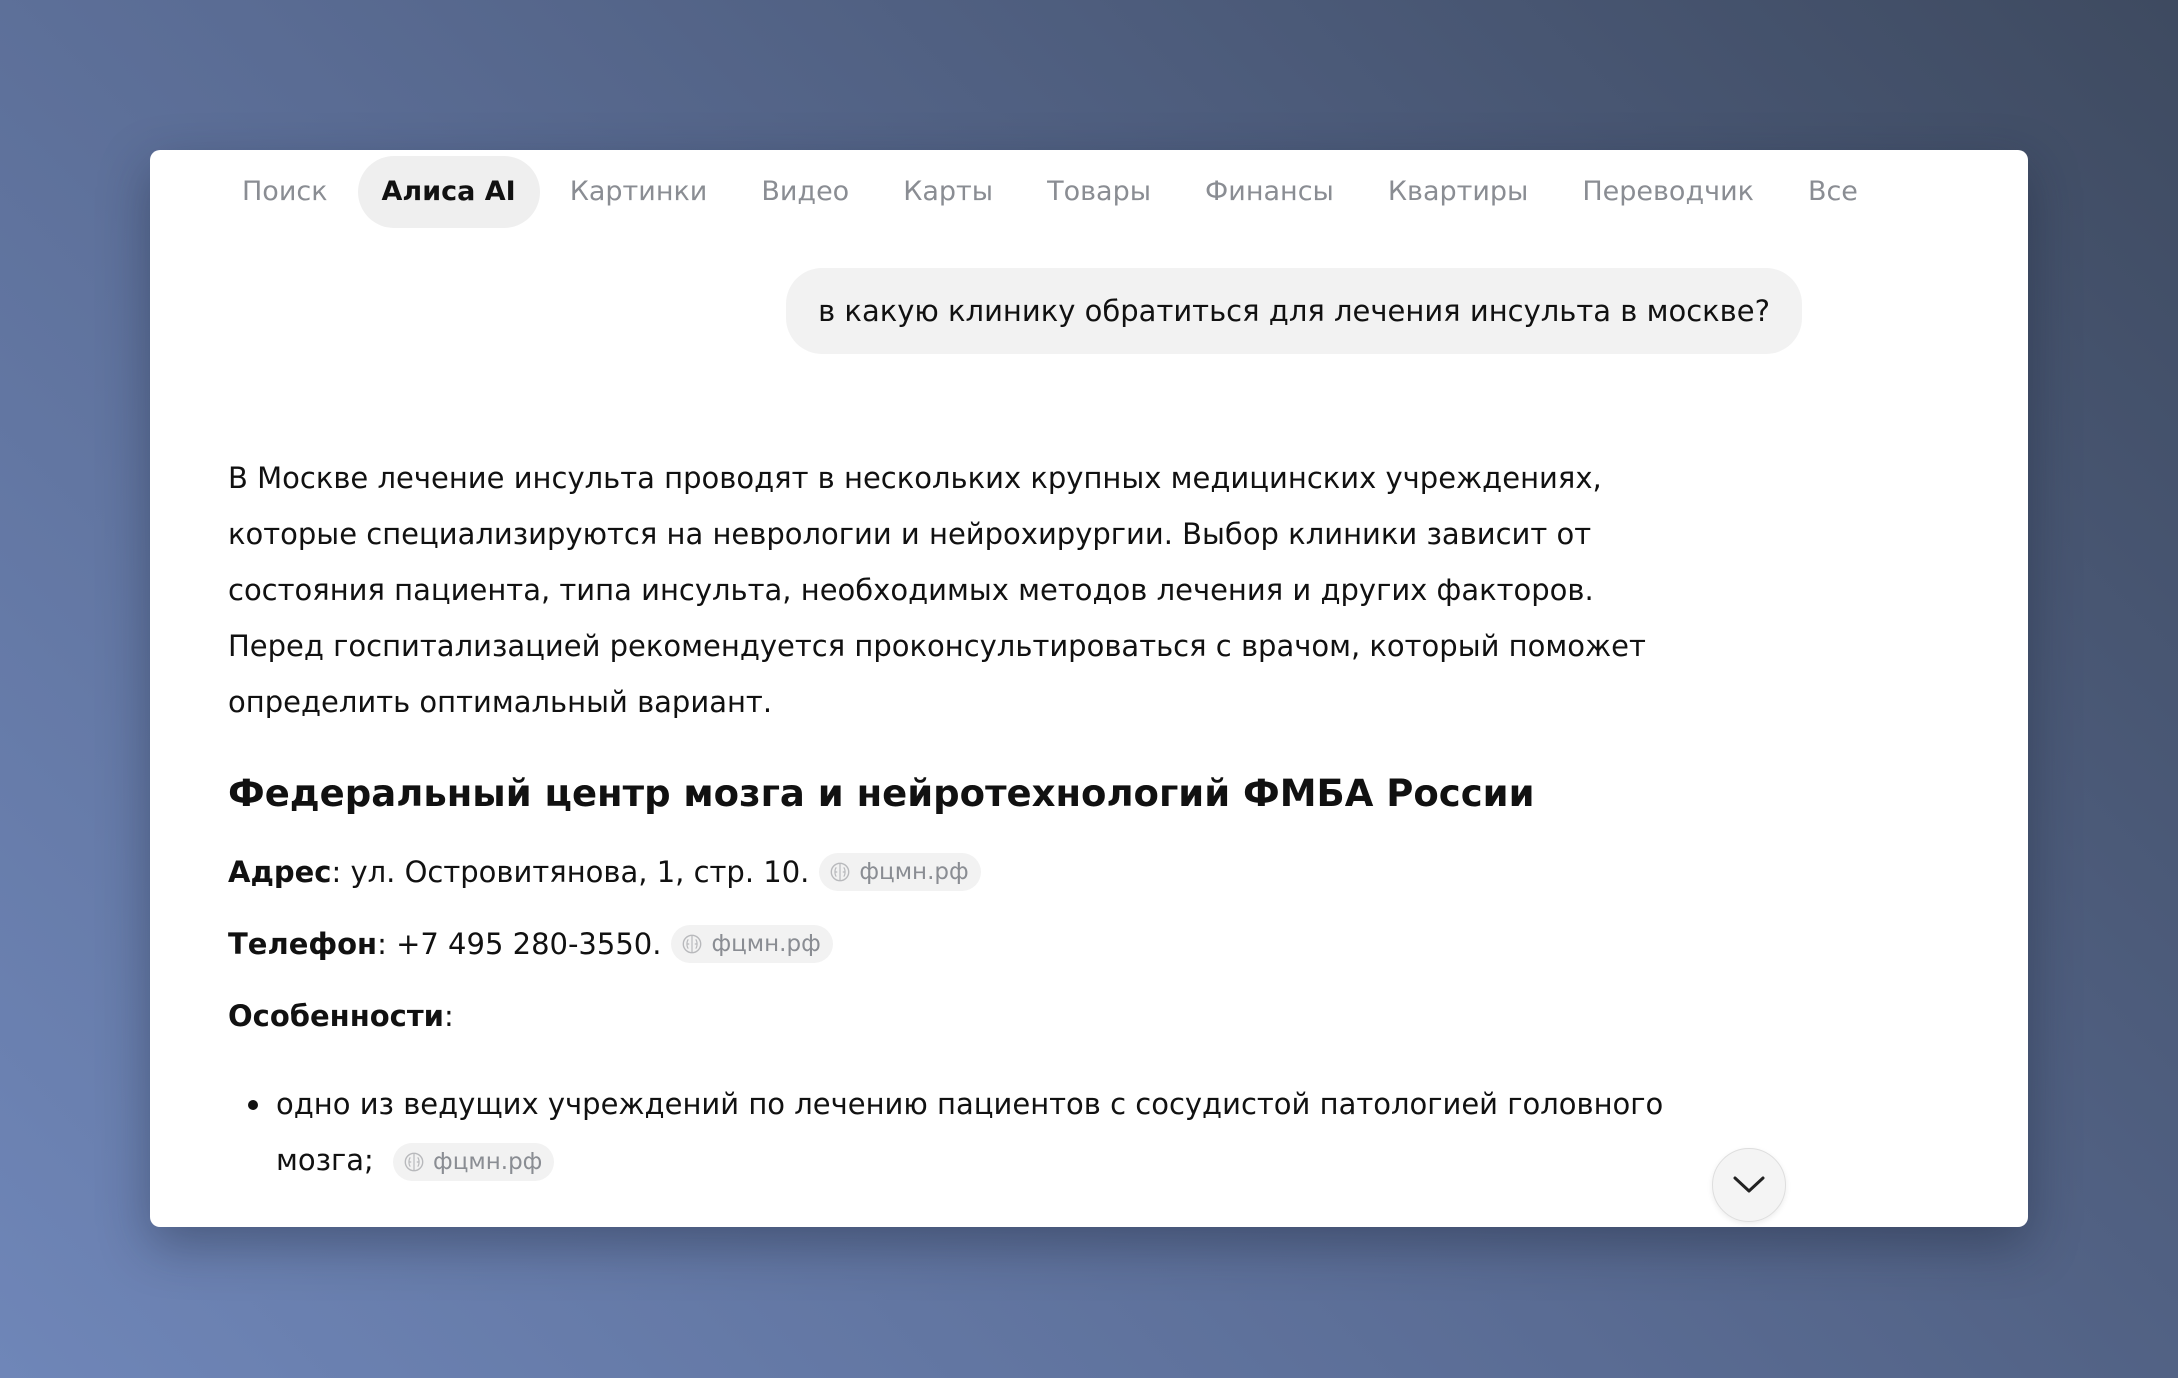 Image resolution: width=2178 pixels, height=1378 pixels. Describe the element at coordinates (958, 1016) in the screenshot. I see `features-row: Особенности :` at that location.